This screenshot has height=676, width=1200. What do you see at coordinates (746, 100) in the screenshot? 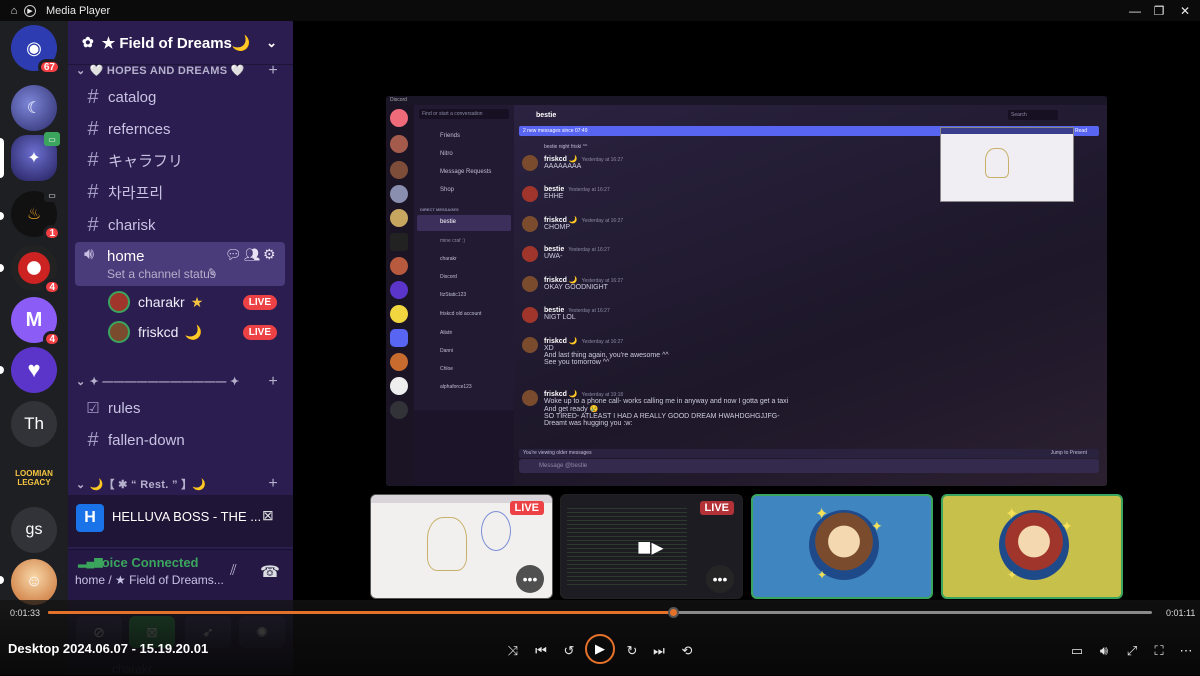
I see `stream-titlebar: Discord` at bounding box center [746, 100].